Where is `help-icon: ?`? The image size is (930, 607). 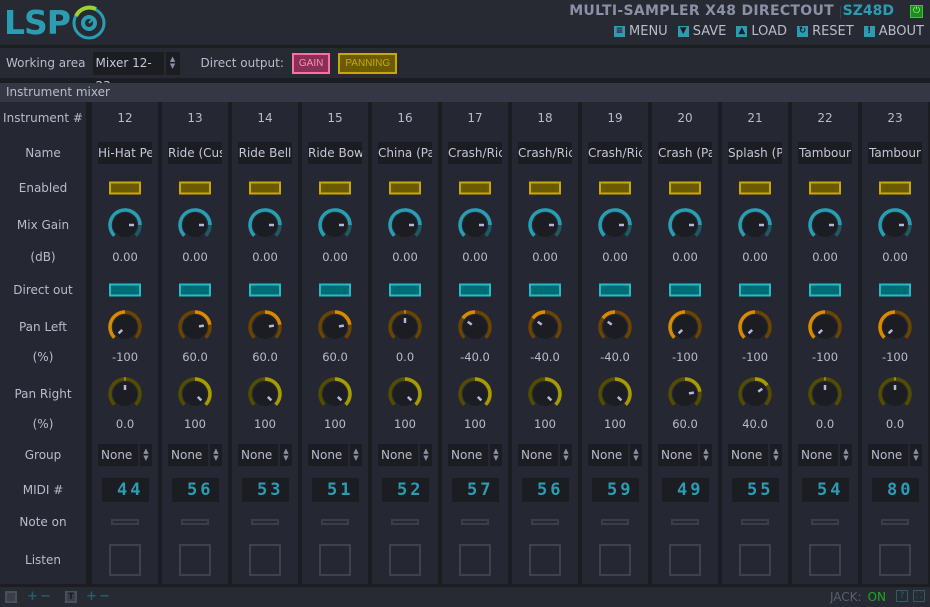 help-icon: ? is located at coordinates (902, 596).